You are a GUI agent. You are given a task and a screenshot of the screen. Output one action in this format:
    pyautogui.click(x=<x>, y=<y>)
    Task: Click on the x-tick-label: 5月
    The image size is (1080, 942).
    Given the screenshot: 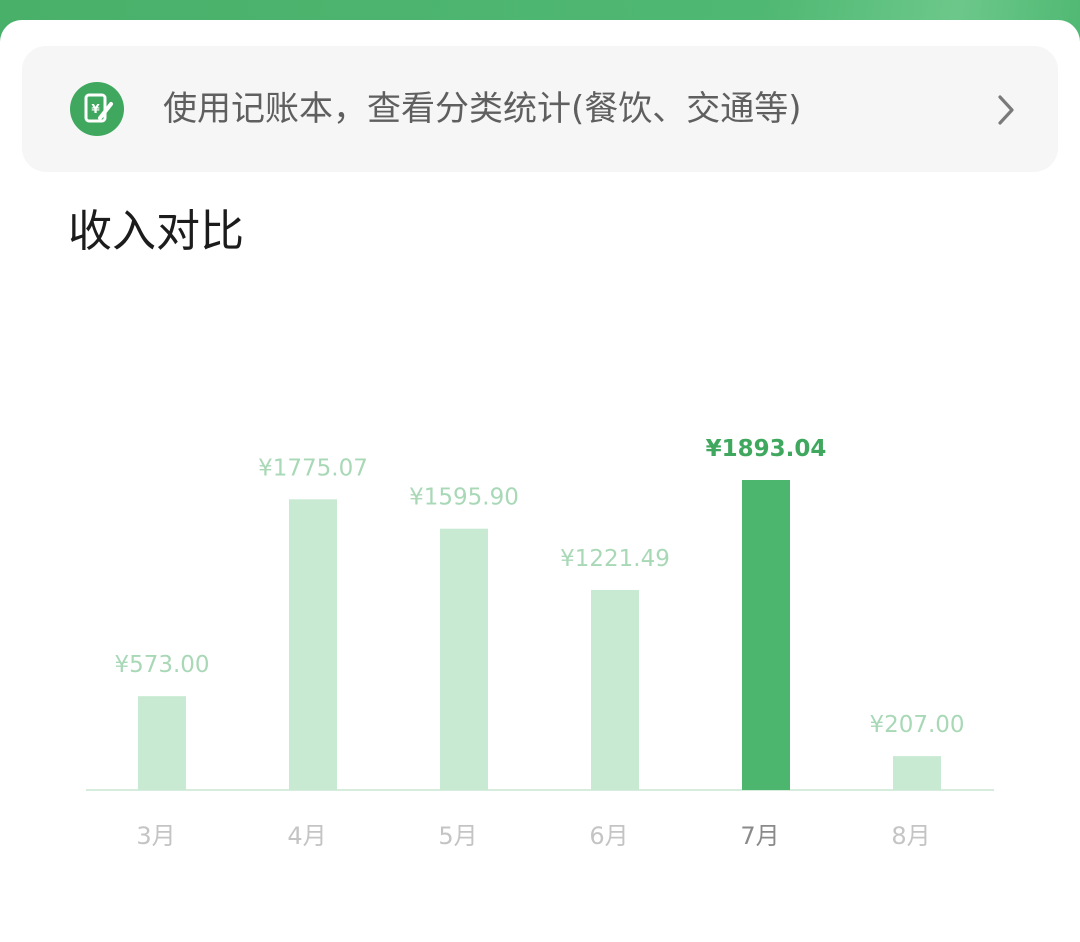 What is the action you would take?
    pyautogui.click(x=457, y=836)
    